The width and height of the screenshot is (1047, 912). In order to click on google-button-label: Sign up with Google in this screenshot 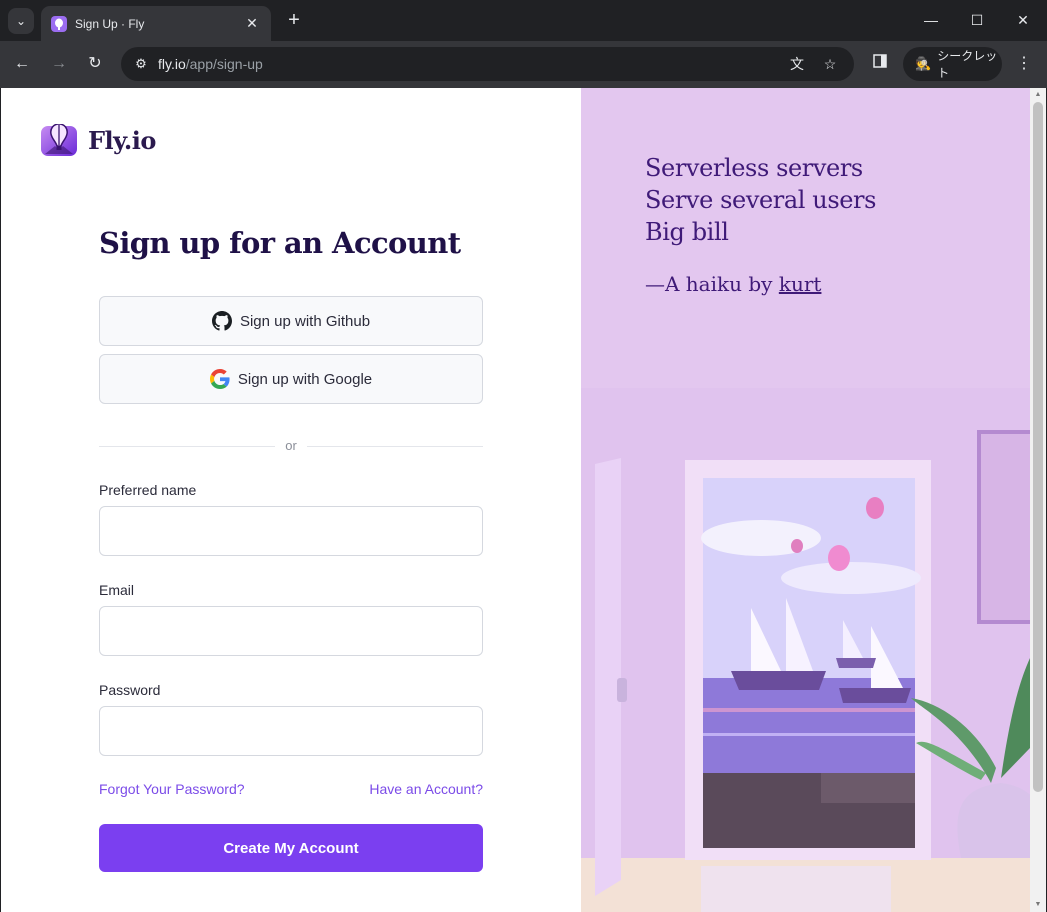, I will do `click(305, 379)`.